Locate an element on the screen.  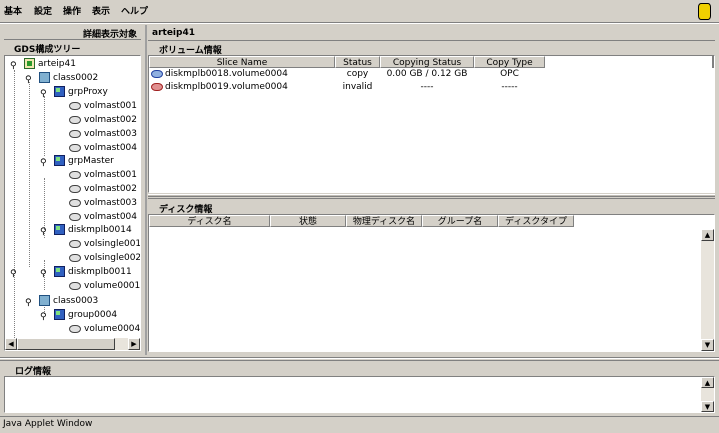
slice-name: diskmplb0019.volume0004 is located at coordinates (226, 87).